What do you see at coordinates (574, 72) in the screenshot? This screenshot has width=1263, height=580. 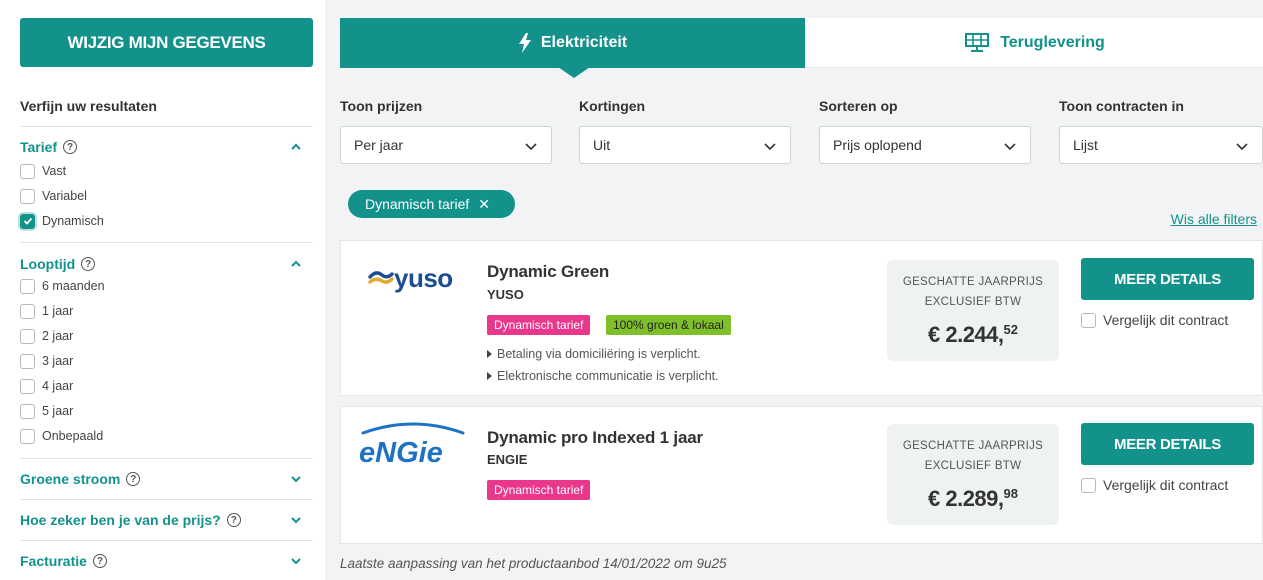 I see `active-tab-indicator` at bounding box center [574, 72].